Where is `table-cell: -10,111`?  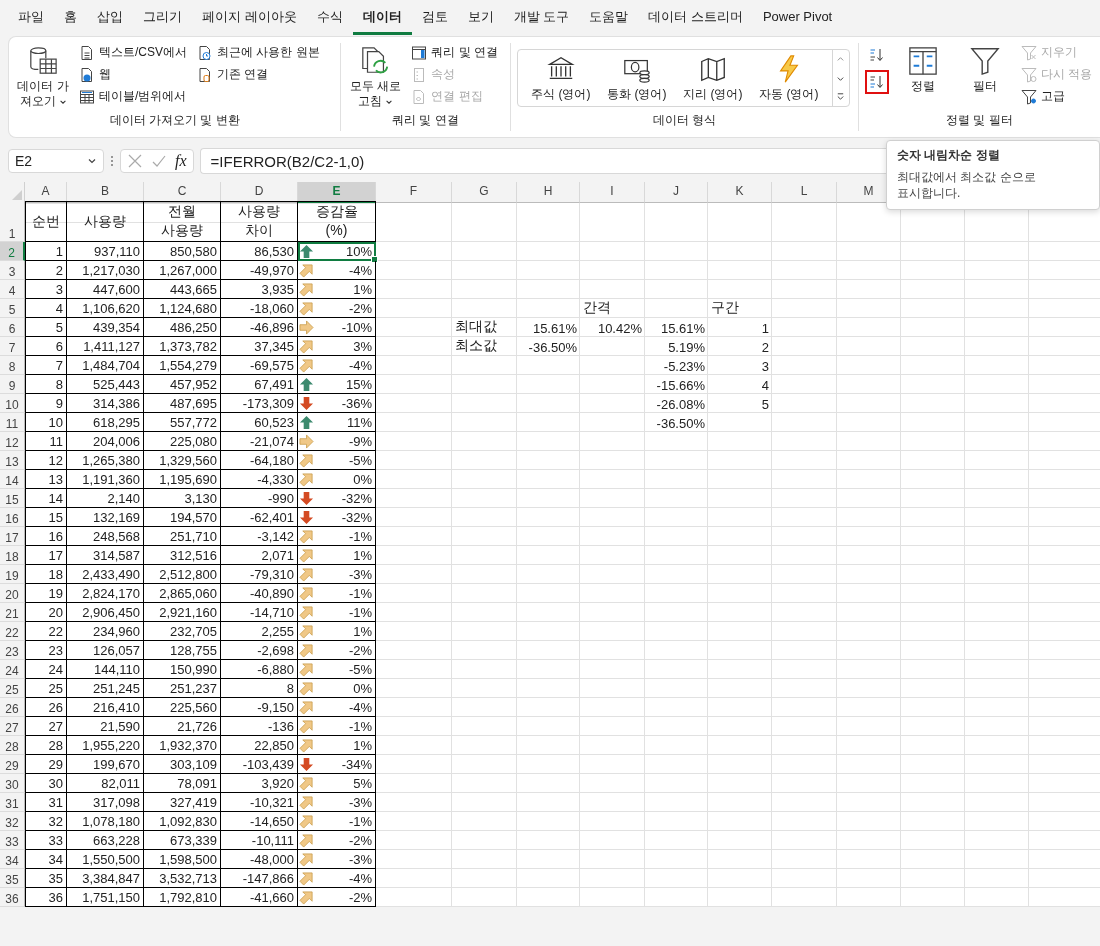 table-cell: -10,111 is located at coordinates (272, 840).